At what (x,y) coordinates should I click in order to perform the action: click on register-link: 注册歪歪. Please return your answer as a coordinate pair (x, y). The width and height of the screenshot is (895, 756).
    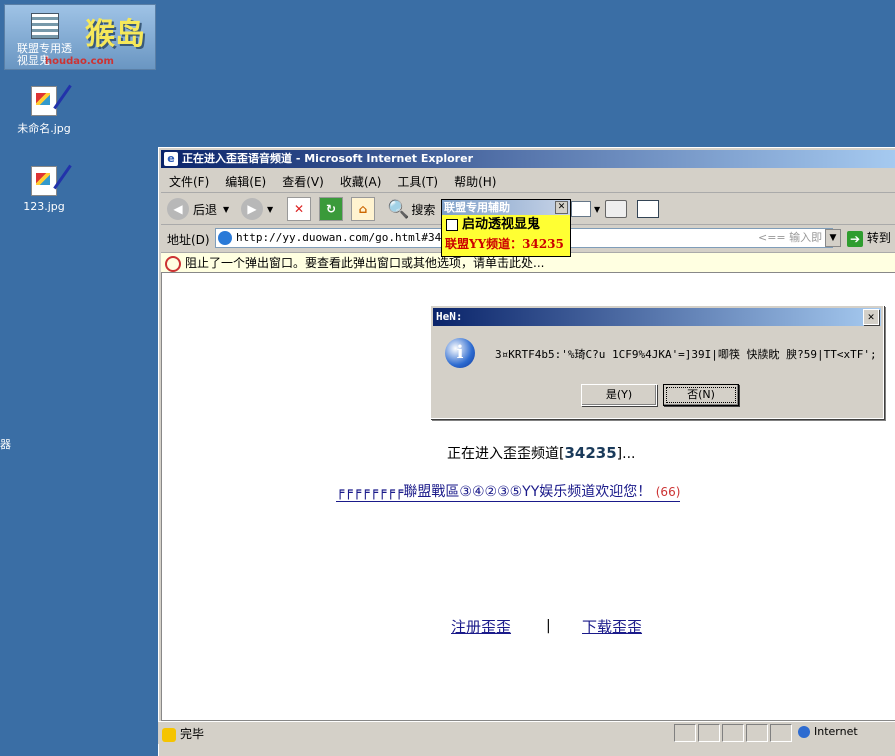
    Looking at the image, I should click on (481, 626).